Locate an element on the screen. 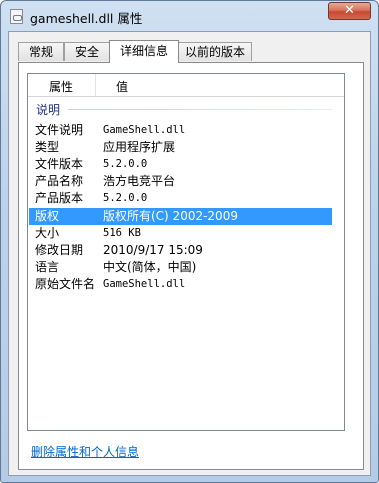 The image size is (379, 483). property-name: 大小 is located at coordinates (47, 233).